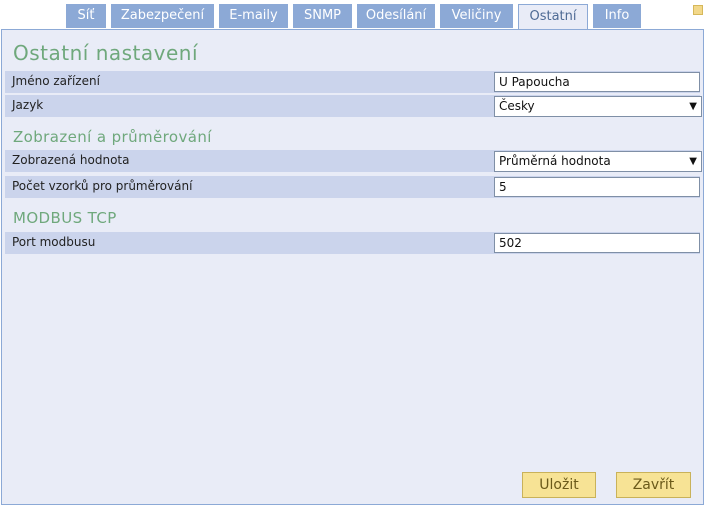  What do you see at coordinates (56, 81) in the screenshot?
I see `device-name-label: Jméno zařízení` at bounding box center [56, 81].